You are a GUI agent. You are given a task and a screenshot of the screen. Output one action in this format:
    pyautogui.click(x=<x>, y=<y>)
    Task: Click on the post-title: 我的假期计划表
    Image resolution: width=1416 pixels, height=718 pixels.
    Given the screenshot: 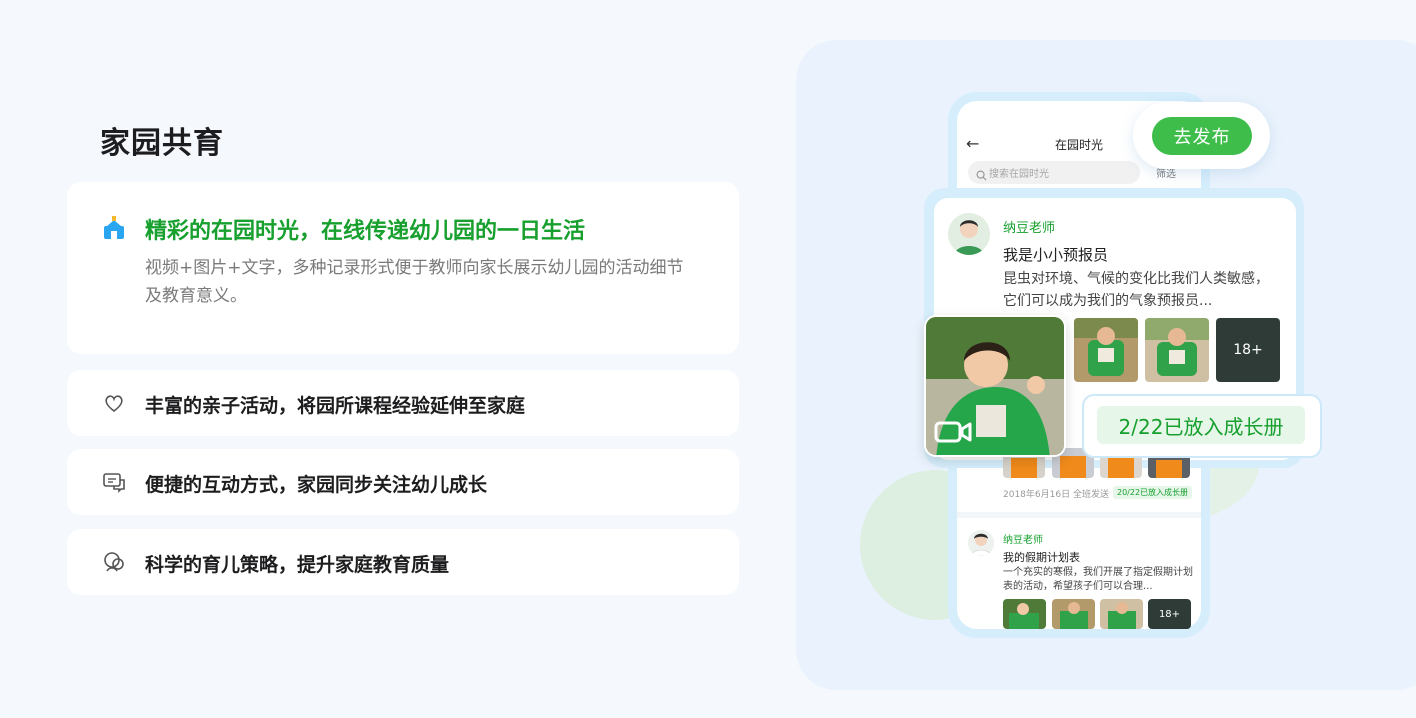 What is the action you would take?
    pyautogui.click(x=1041, y=557)
    